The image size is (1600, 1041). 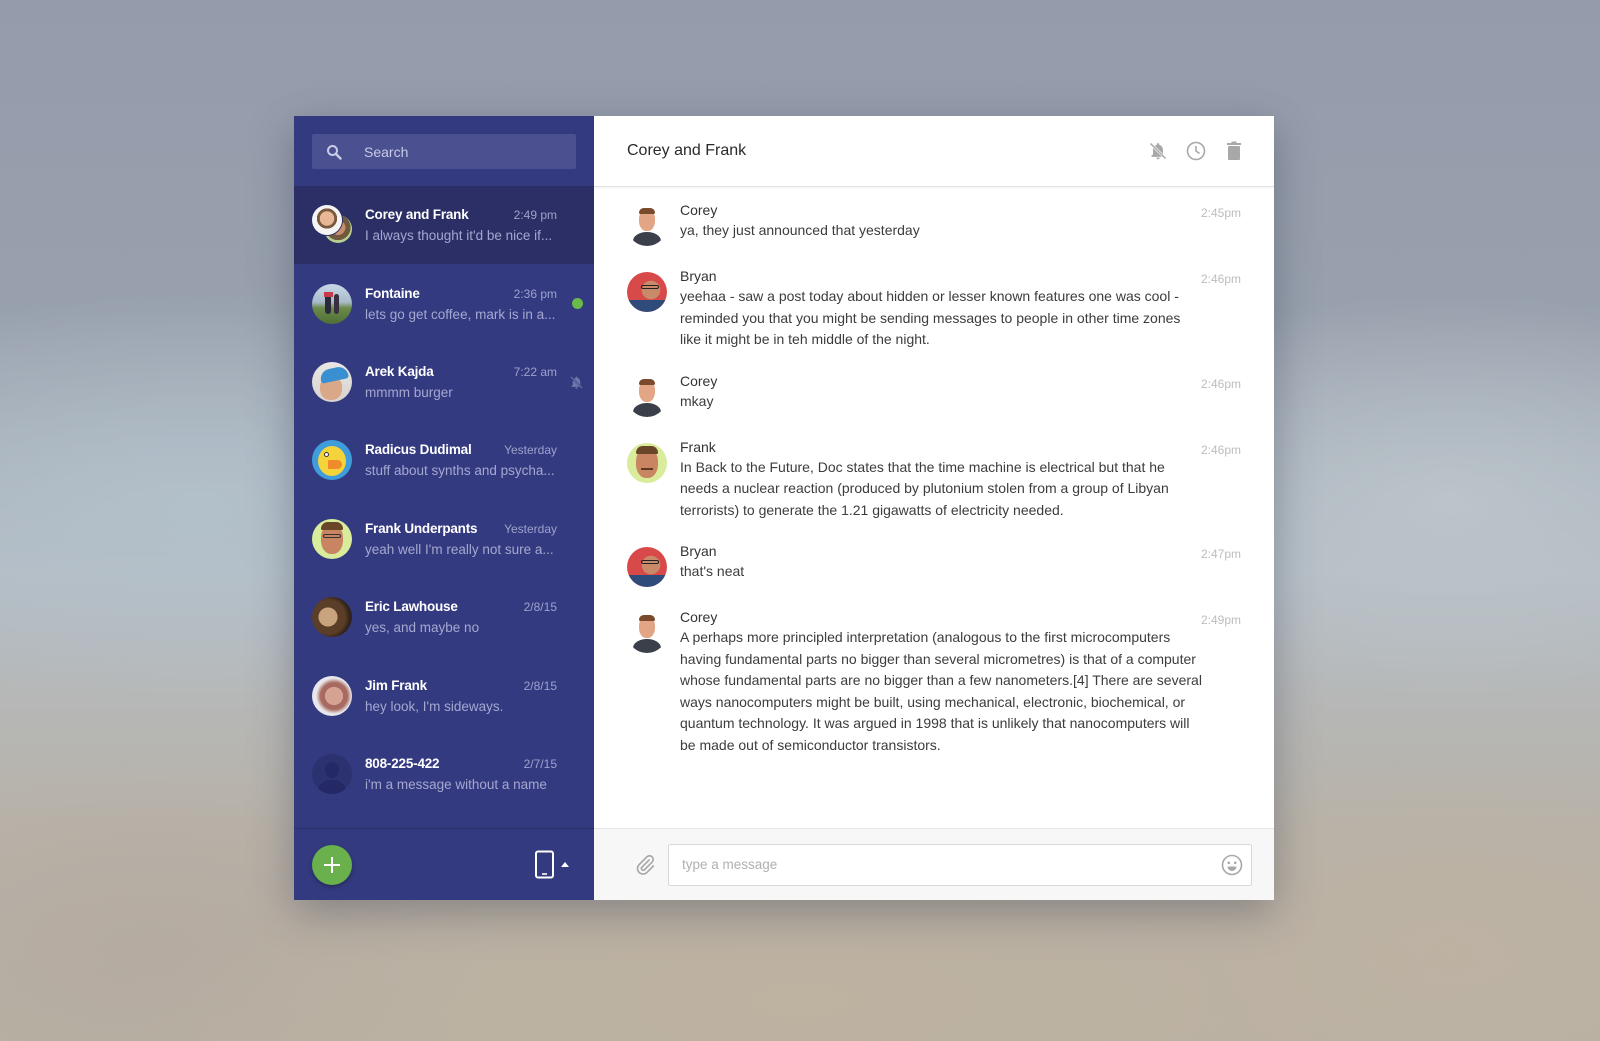 What do you see at coordinates (434, 706) in the screenshot?
I see `conversation-preview: hey look, I'm sideways.` at bounding box center [434, 706].